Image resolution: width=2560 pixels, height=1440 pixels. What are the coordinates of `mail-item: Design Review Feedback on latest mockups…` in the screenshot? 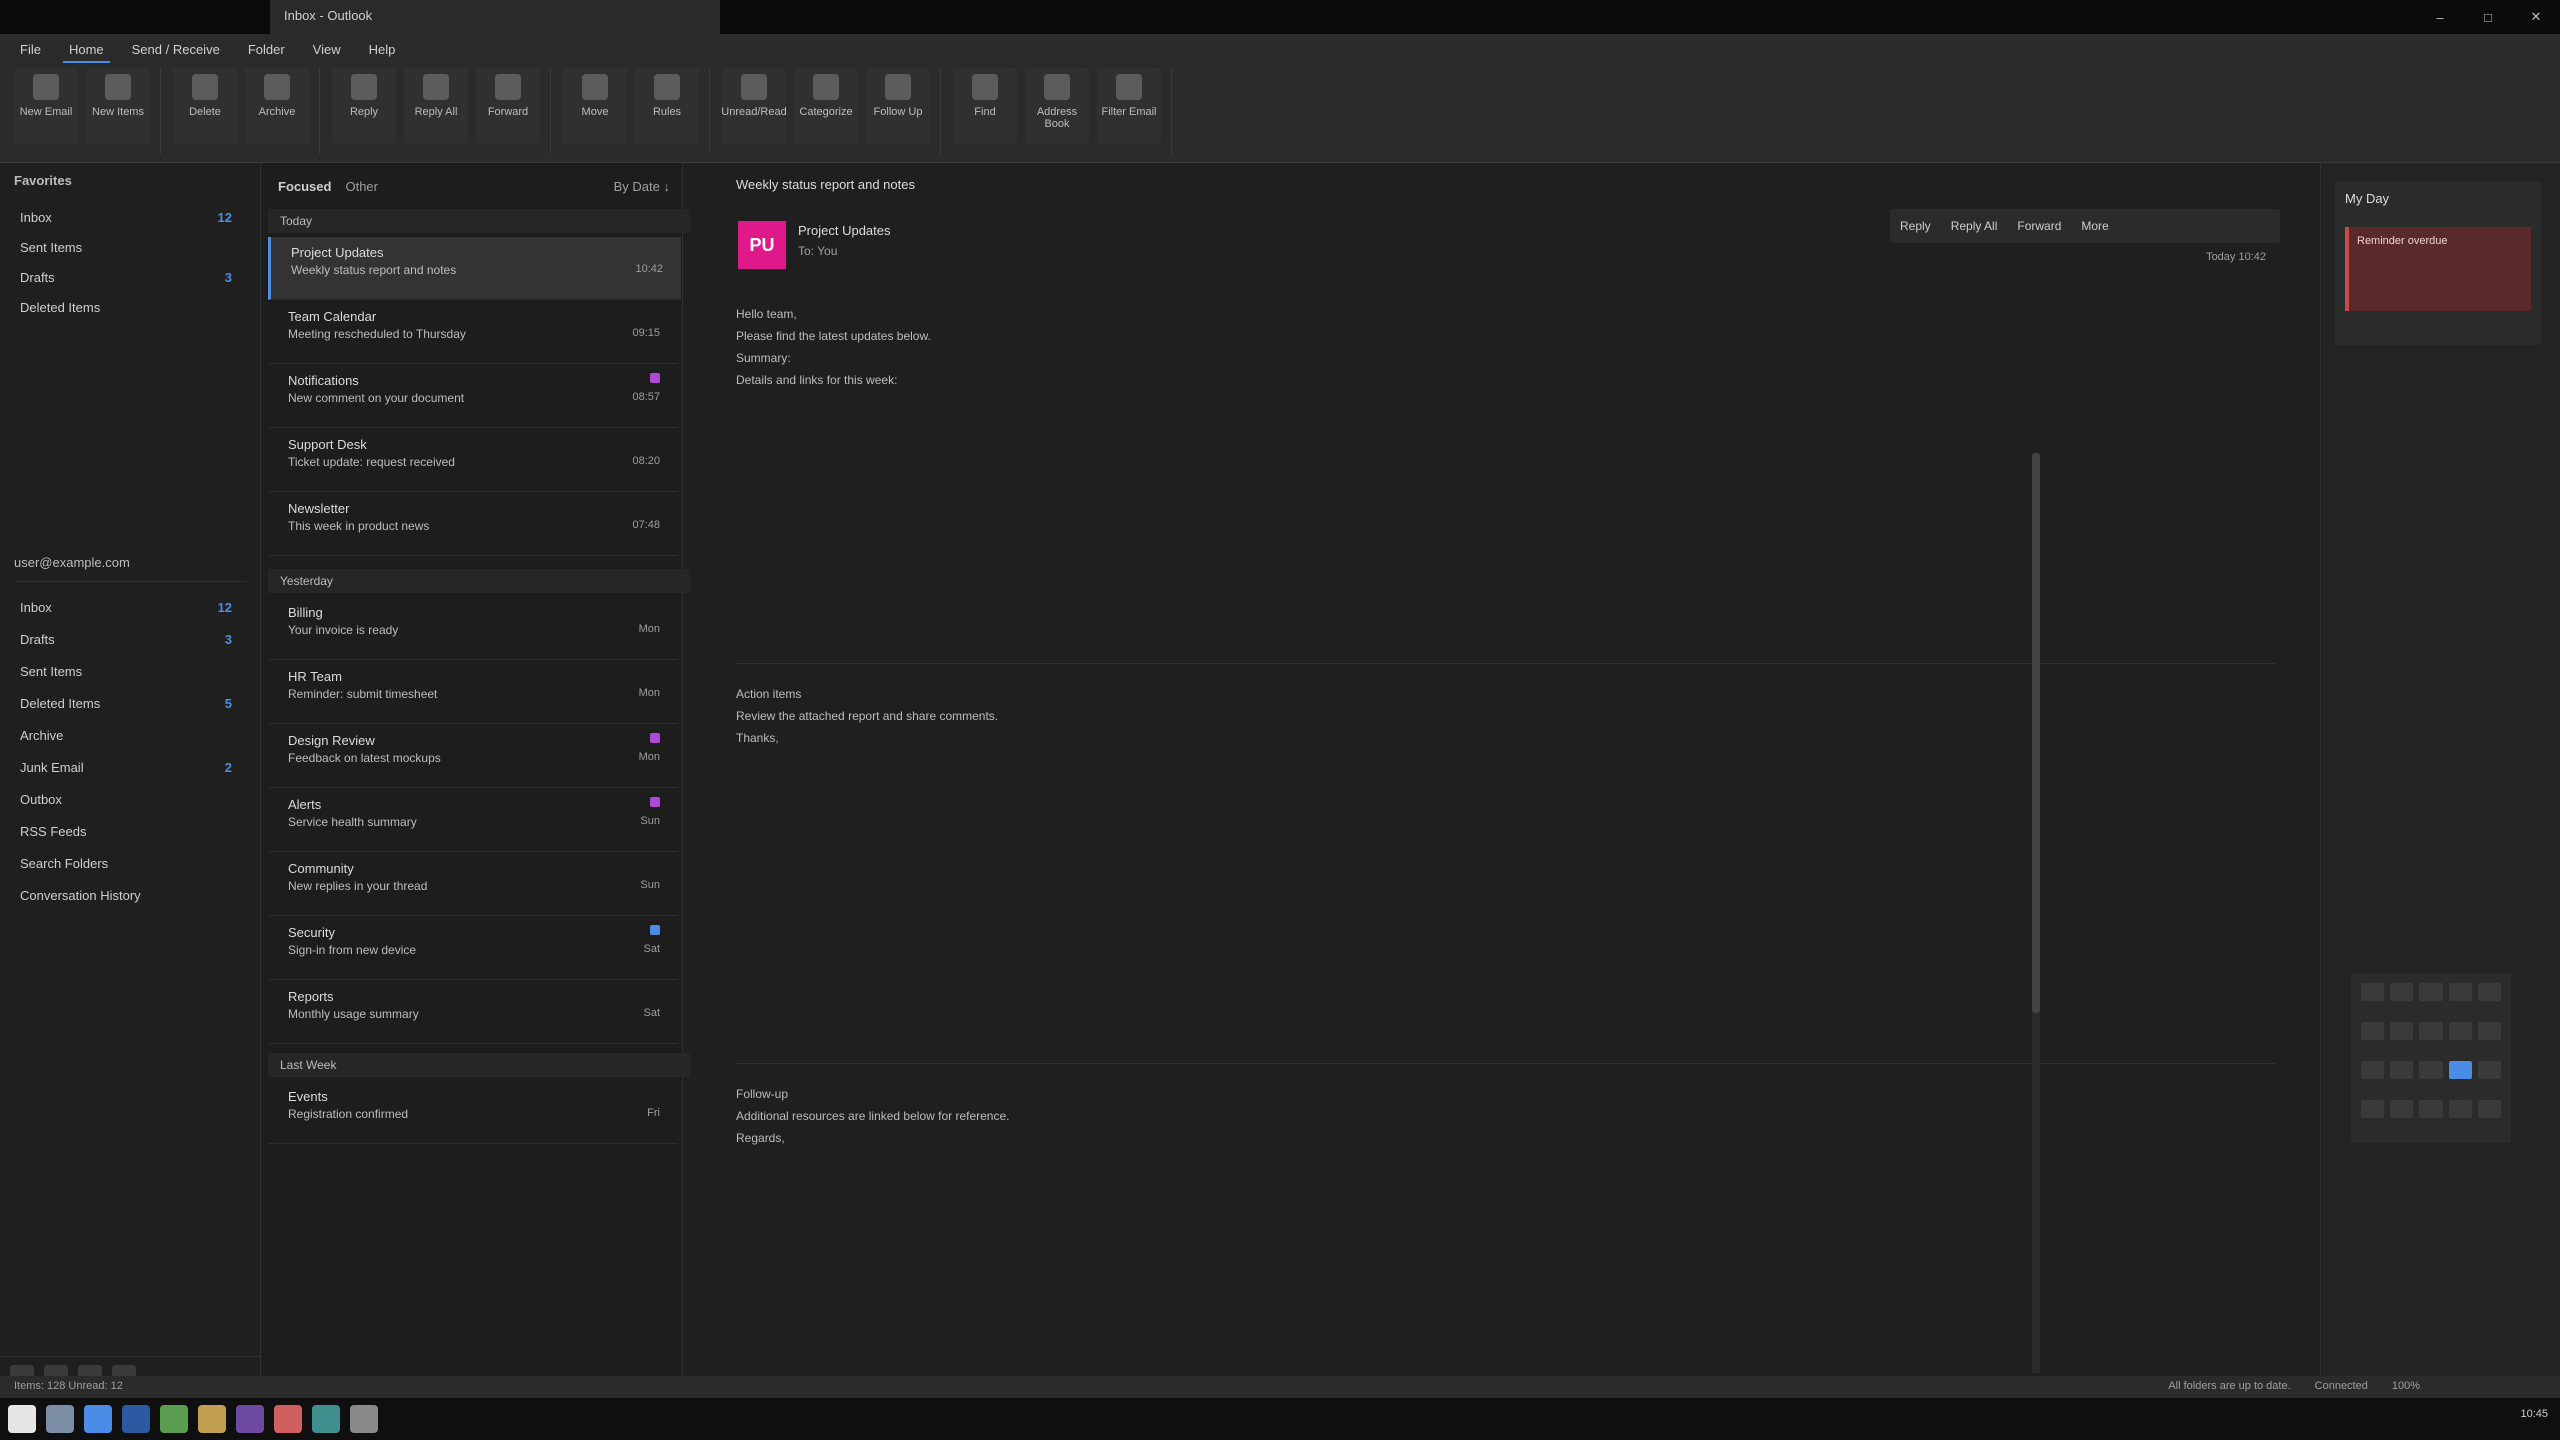 It's located at (473, 756).